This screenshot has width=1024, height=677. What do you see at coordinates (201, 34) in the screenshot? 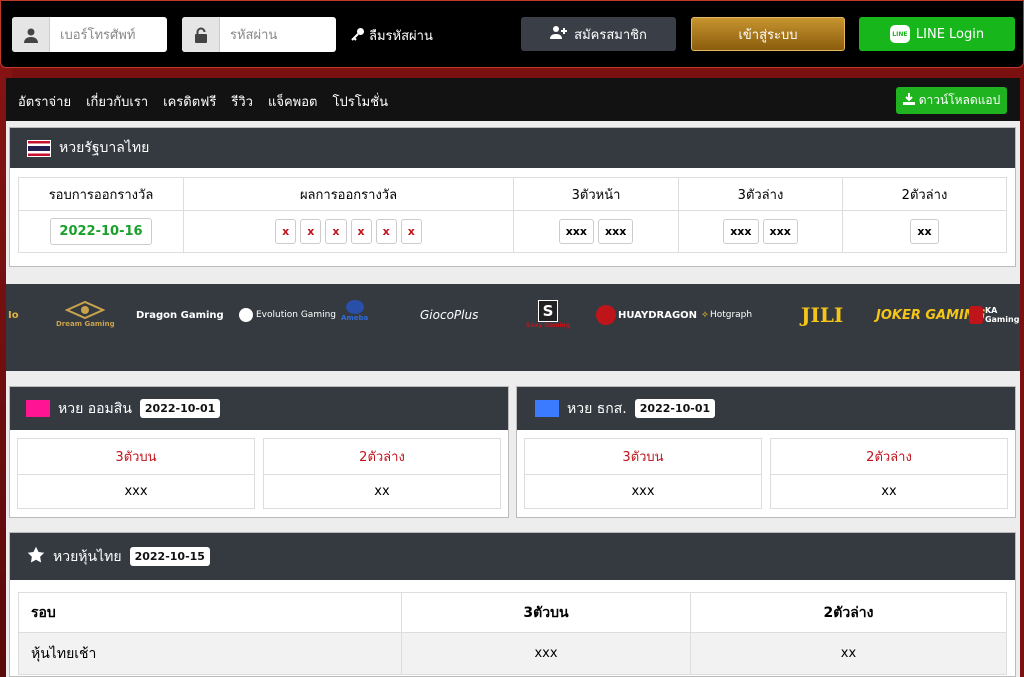
I see `lock-icon` at bounding box center [201, 34].